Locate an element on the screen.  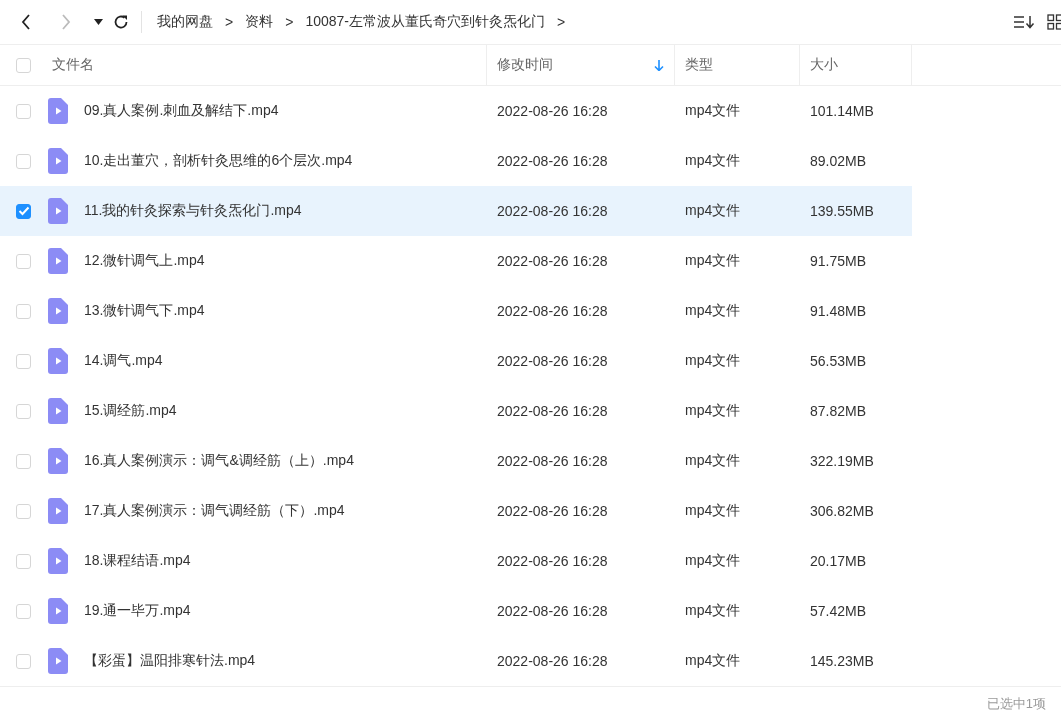
checkbox is located at coordinates (23, 211).